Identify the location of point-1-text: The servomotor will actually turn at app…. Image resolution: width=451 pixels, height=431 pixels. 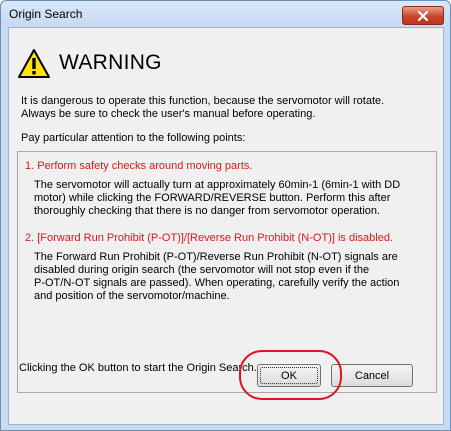
(217, 198).